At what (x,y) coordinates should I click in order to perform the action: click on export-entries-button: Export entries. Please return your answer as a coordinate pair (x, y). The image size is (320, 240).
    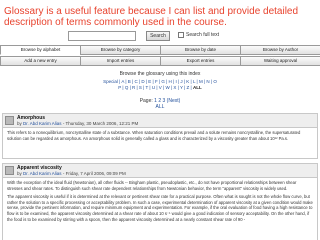
    Looking at the image, I should click on (200, 61).